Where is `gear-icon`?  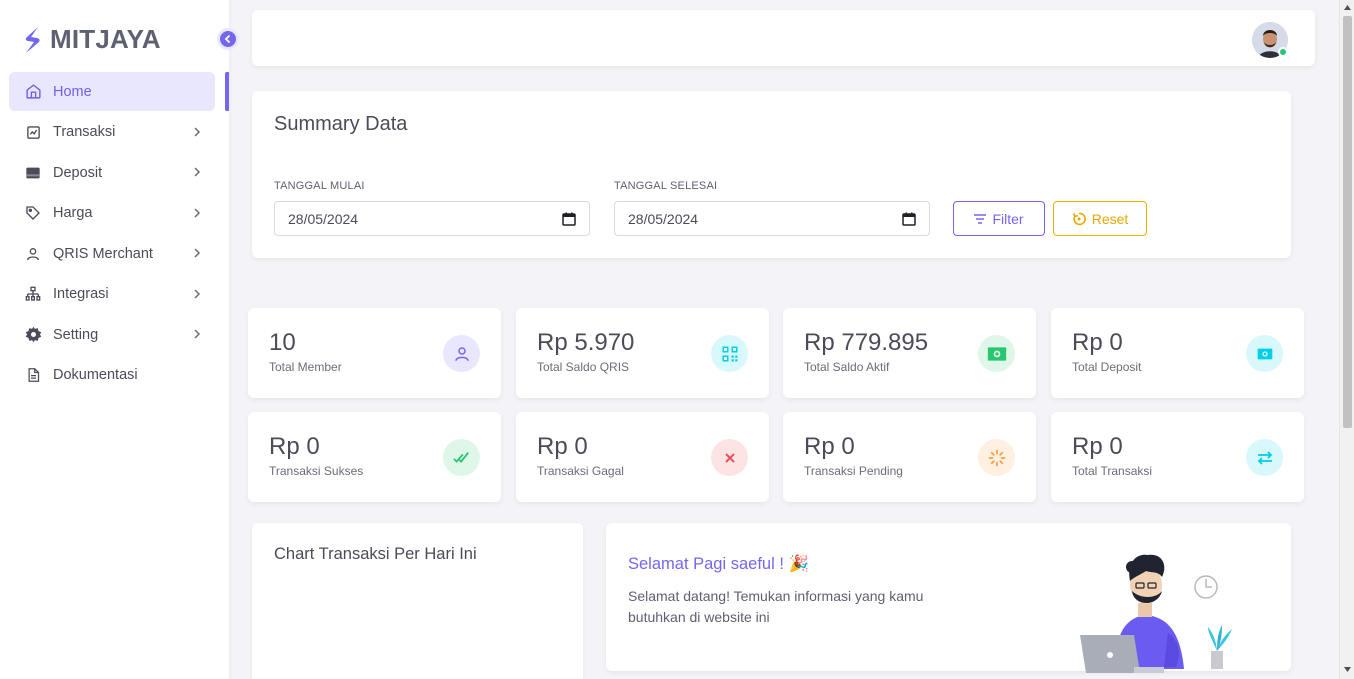 gear-icon is located at coordinates (33, 335).